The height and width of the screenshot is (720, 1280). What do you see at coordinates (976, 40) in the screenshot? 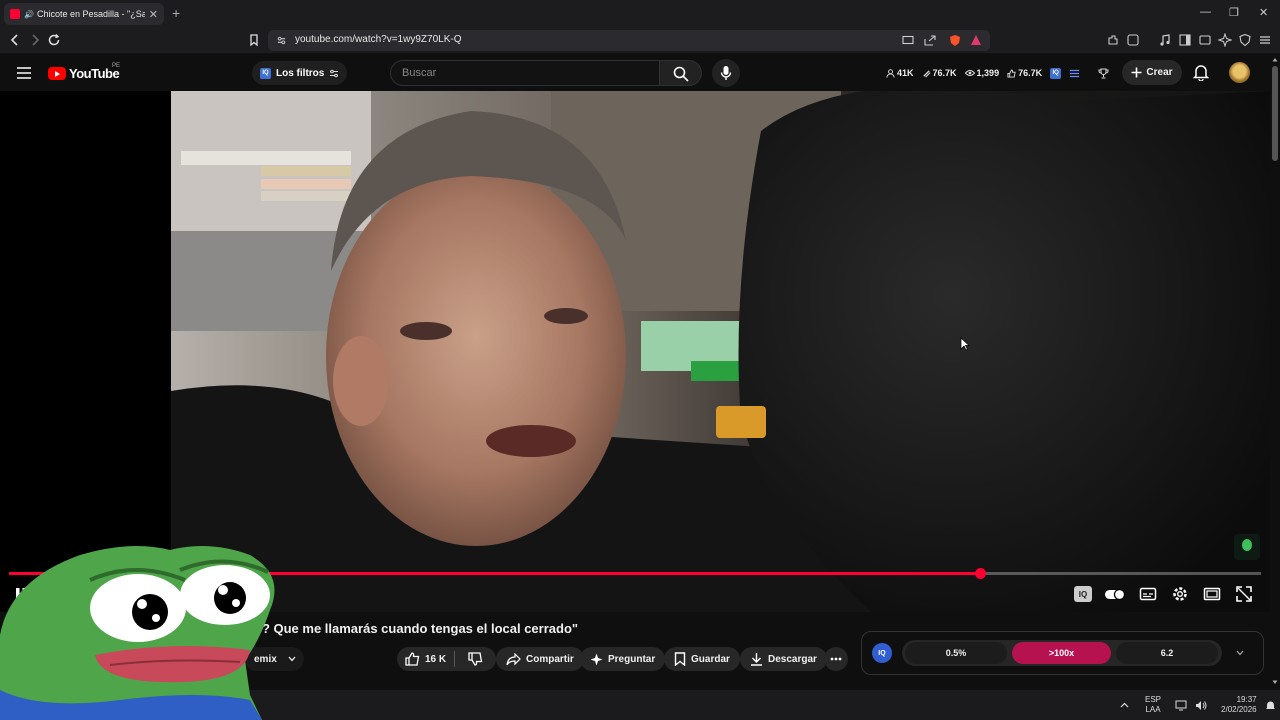
I see `brave-rewards-icon` at bounding box center [976, 40].